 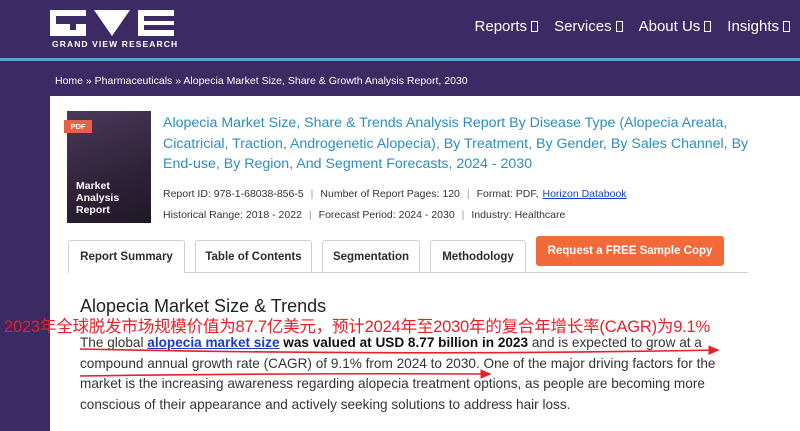 I want to click on nav-services: Services, so click(x=588, y=26).